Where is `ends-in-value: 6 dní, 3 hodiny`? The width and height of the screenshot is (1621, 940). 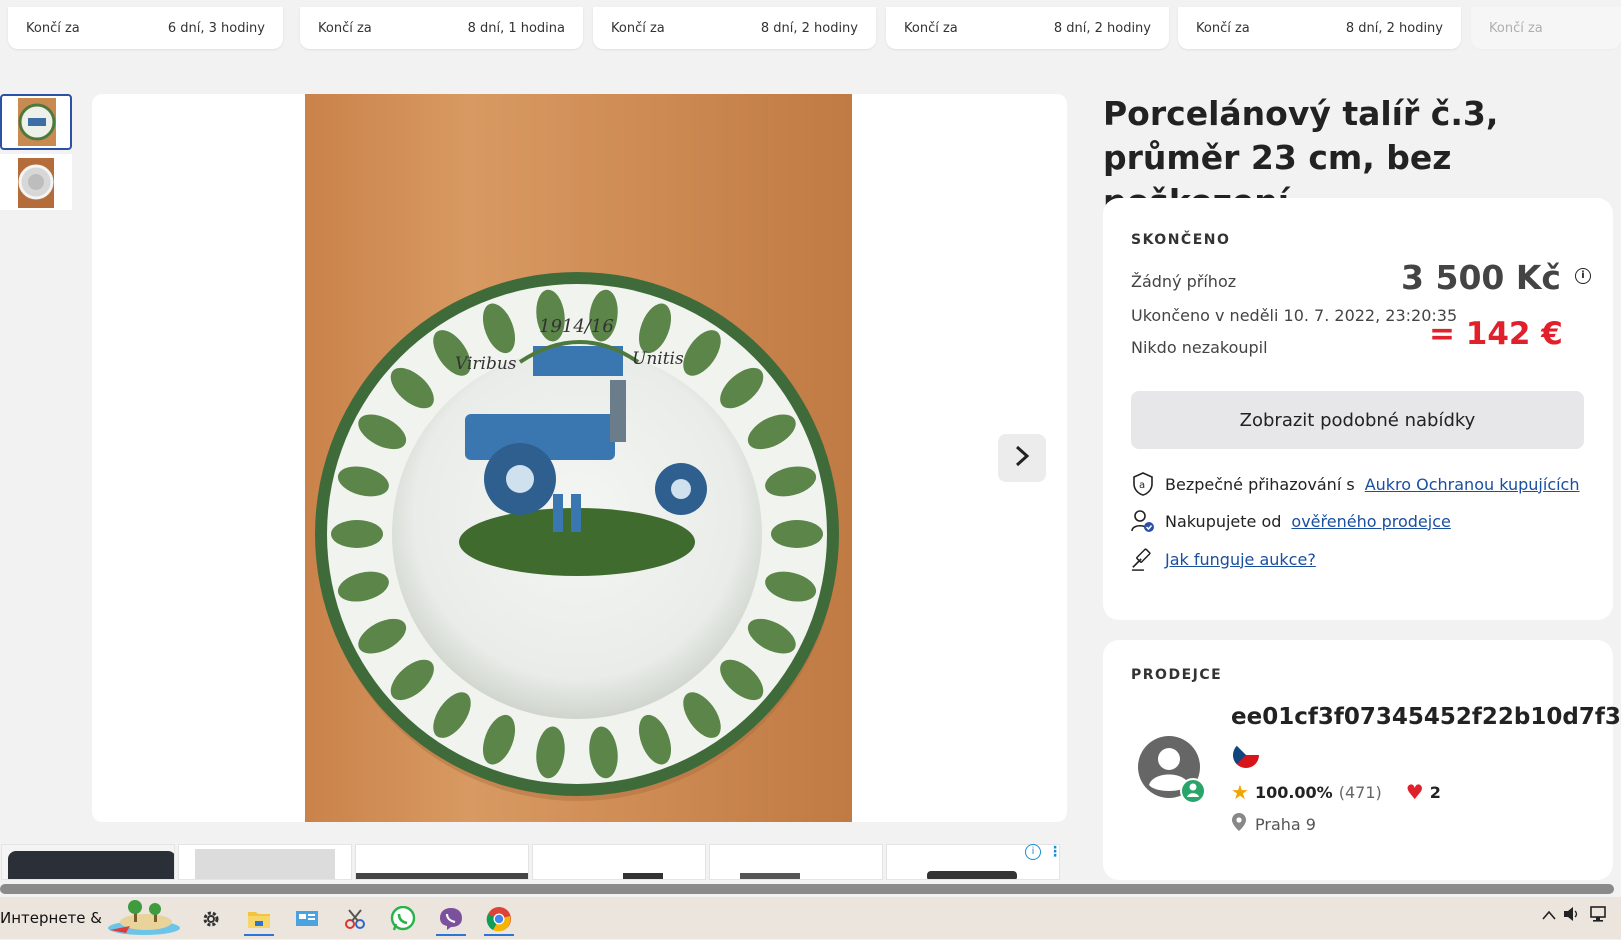 ends-in-value: 6 dní, 3 hodiny is located at coordinates (216, 28).